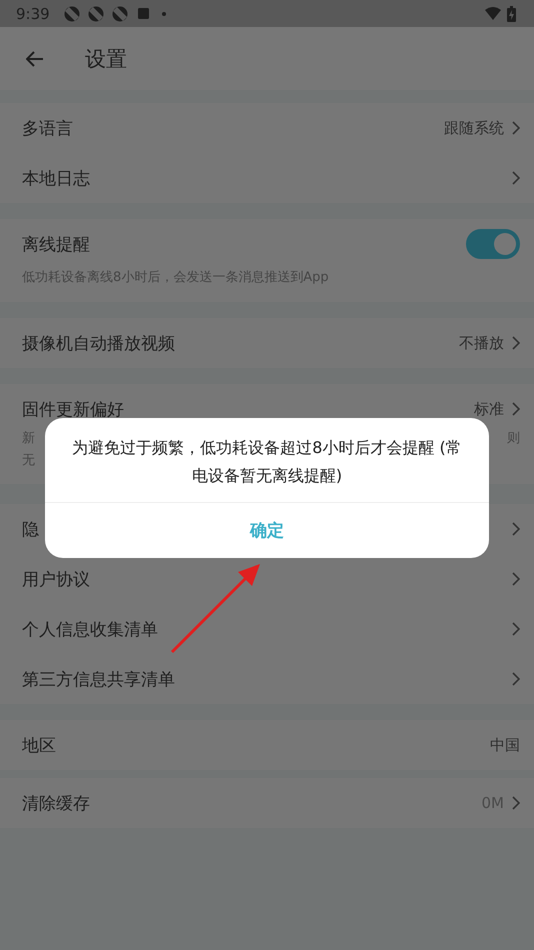 This screenshot has width=534, height=950. What do you see at coordinates (267, 530) in the screenshot?
I see `confirm-button: 确定` at bounding box center [267, 530].